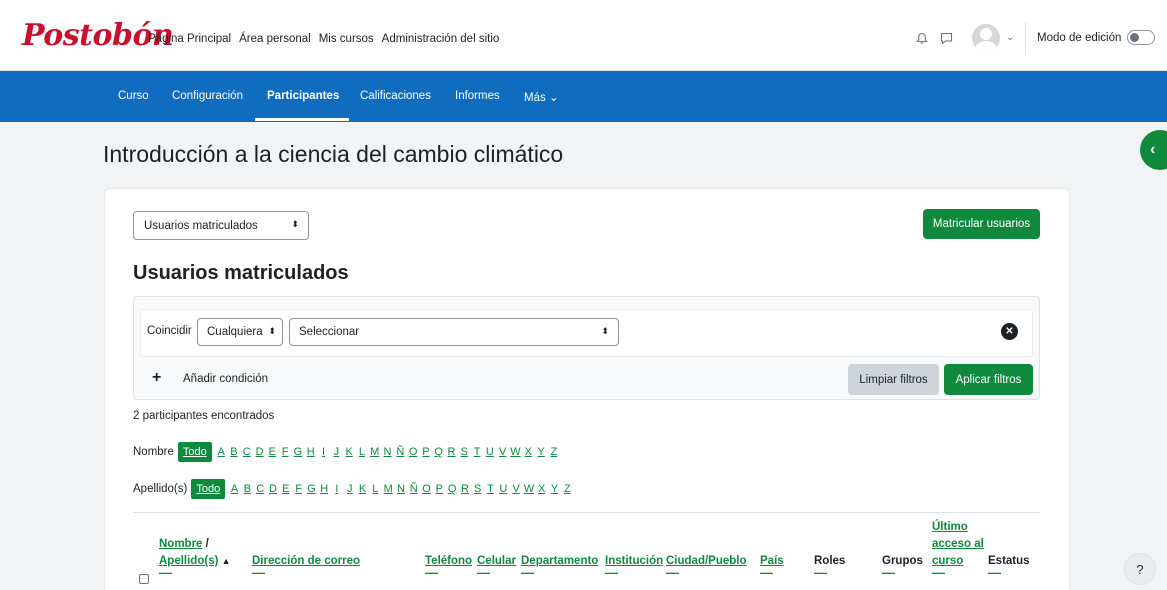  Describe the element at coordinates (441, 39) in the screenshot. I see `nav-site-admin: Administración del sitio` at that location.